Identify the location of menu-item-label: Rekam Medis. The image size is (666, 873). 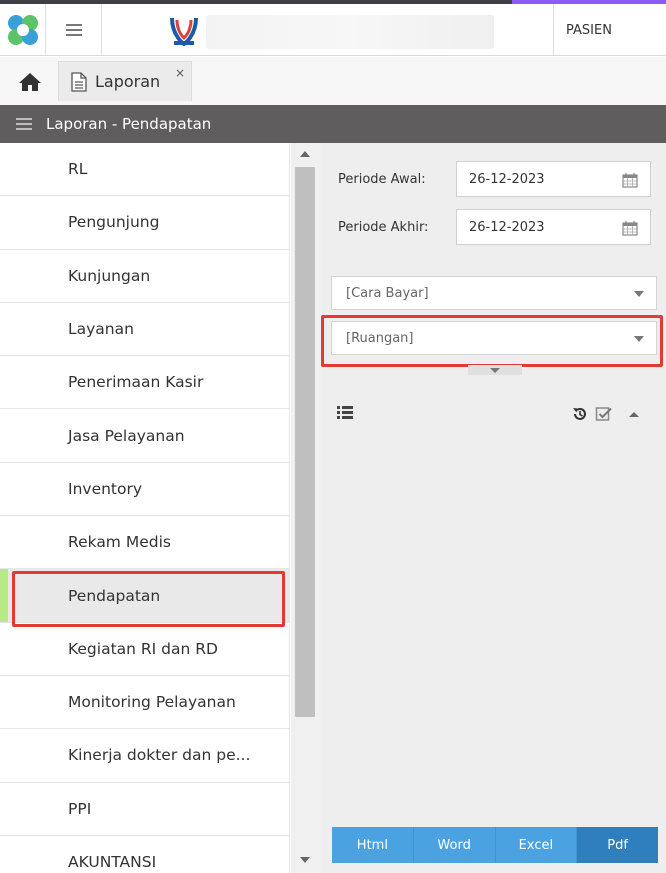
(119, 542).